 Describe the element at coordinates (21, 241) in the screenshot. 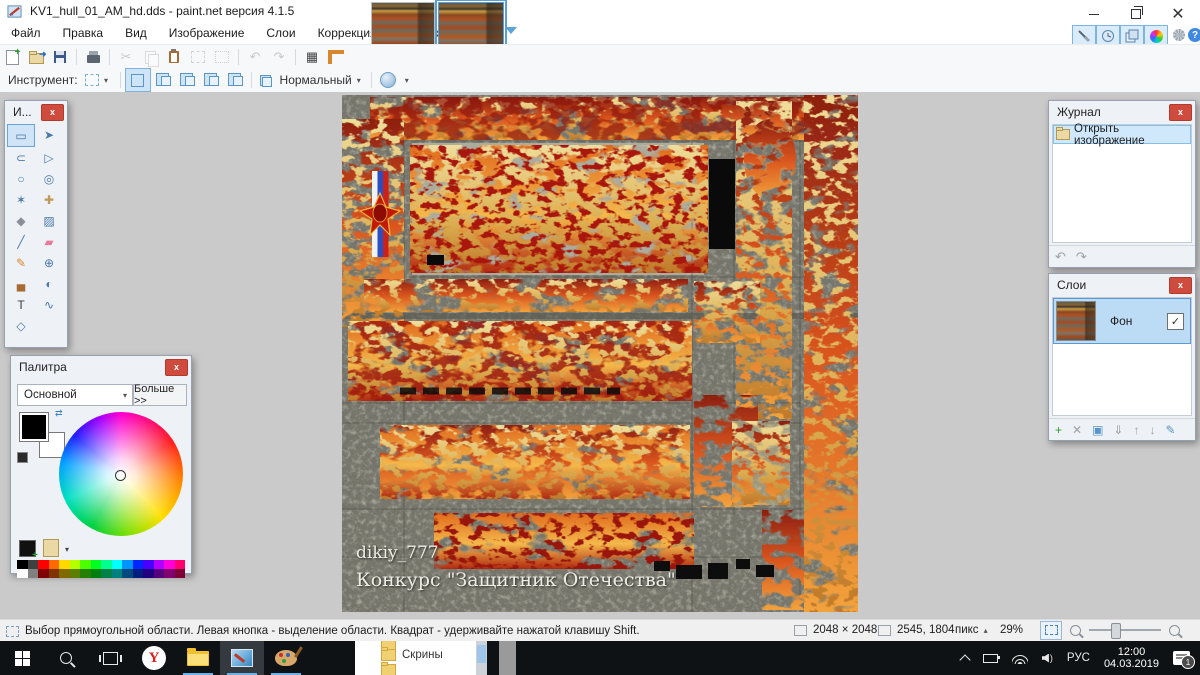

I see `tool-paintbrush: ╱` at that location.